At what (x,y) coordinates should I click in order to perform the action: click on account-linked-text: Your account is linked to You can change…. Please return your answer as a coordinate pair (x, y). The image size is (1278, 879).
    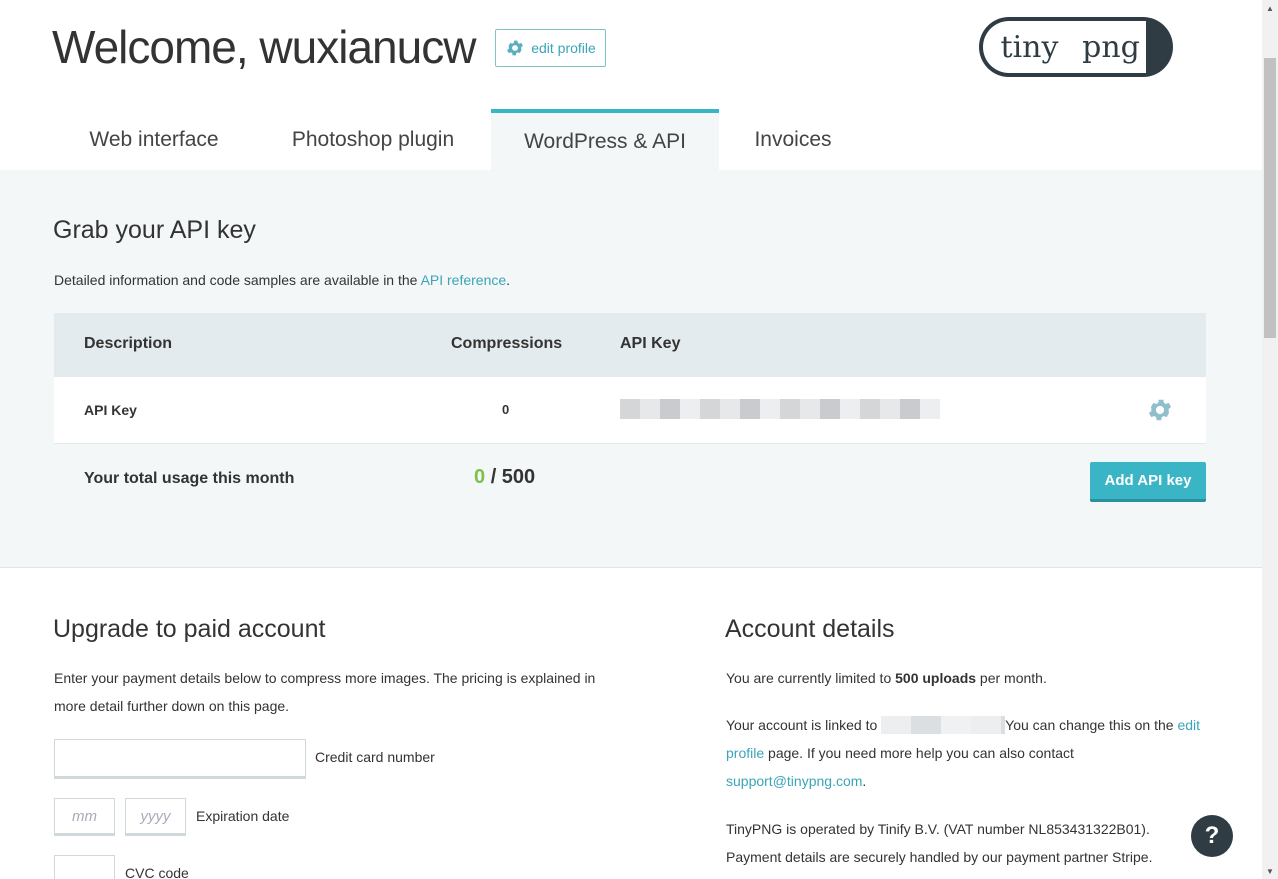
    Looking at the image, I should click on (966, 753).